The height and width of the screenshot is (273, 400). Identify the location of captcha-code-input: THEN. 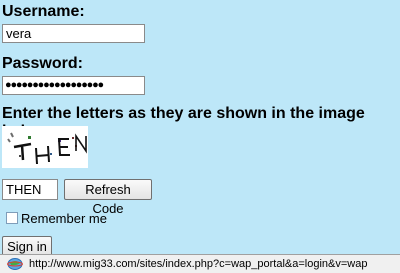
(30, 189).